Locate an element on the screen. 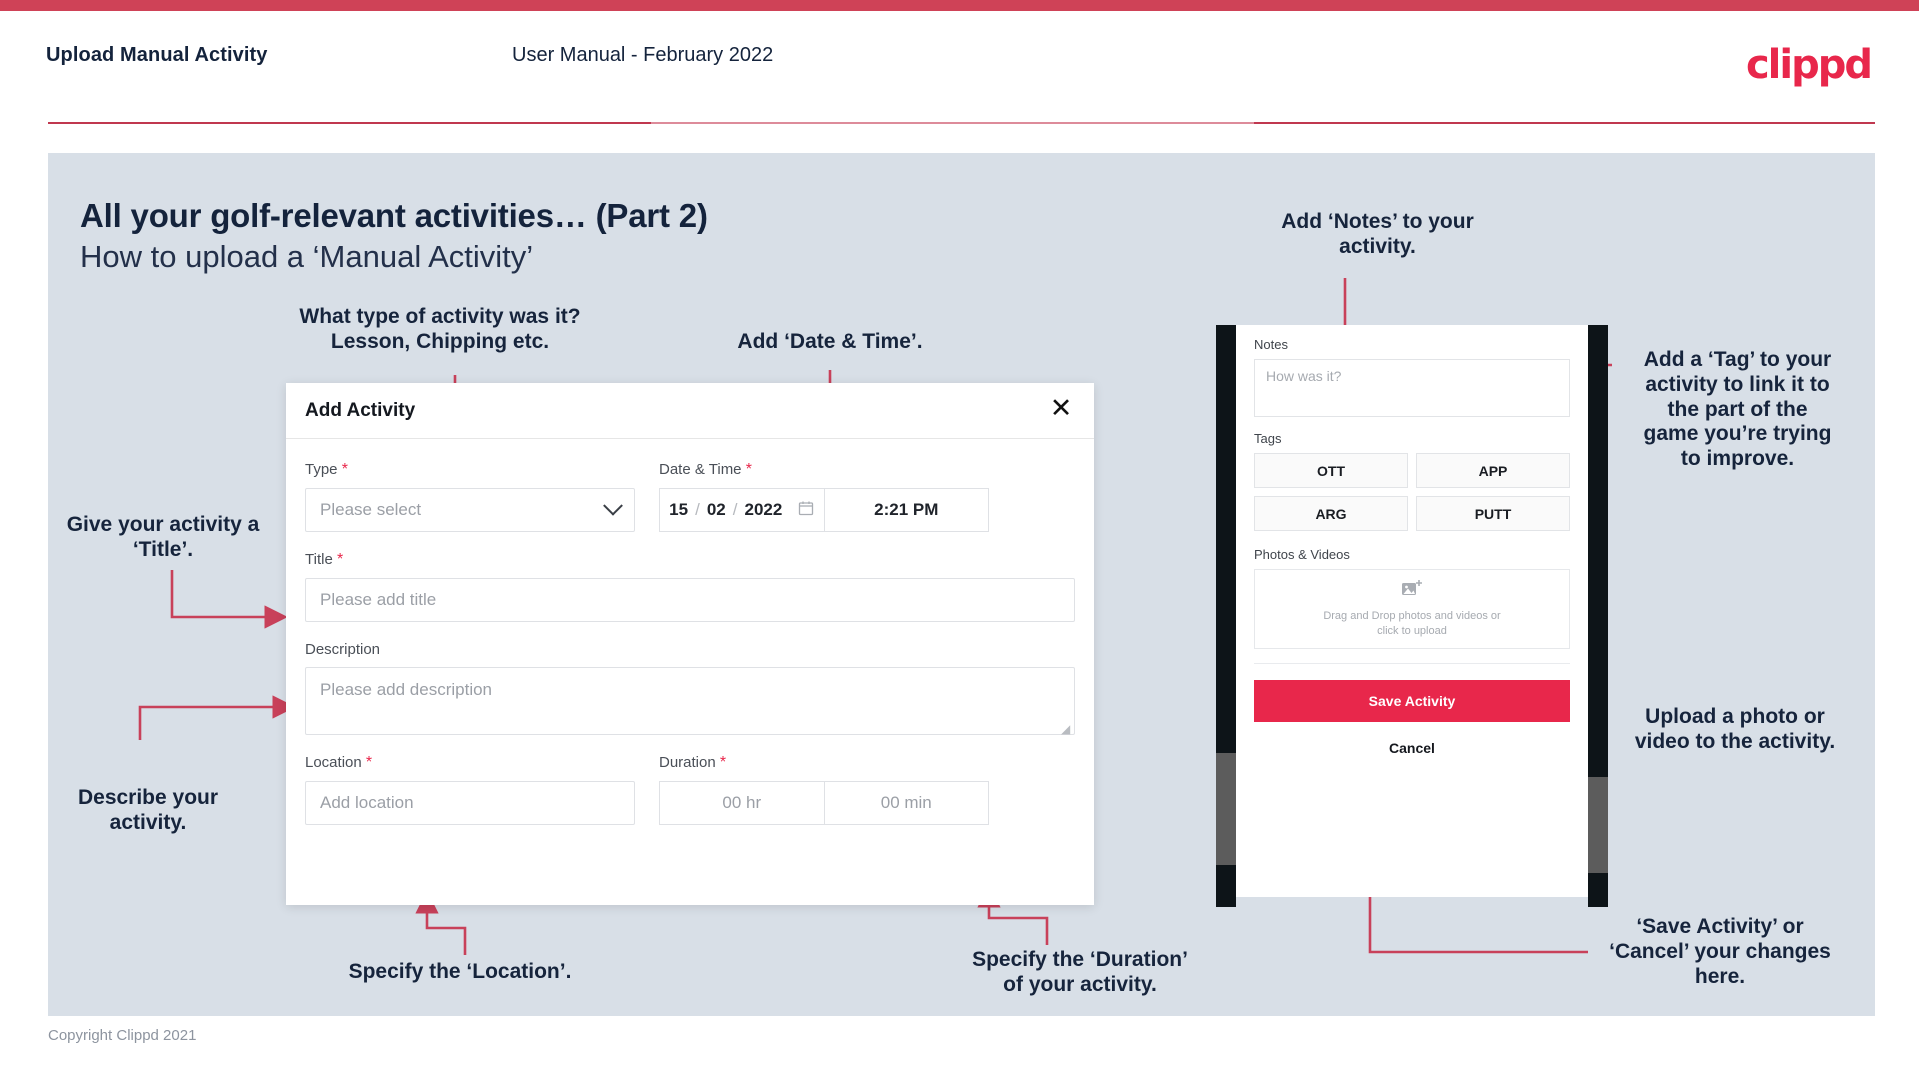 The image size is (1919, 1079). type-label-text: Type is located at coordinates (321, 469).